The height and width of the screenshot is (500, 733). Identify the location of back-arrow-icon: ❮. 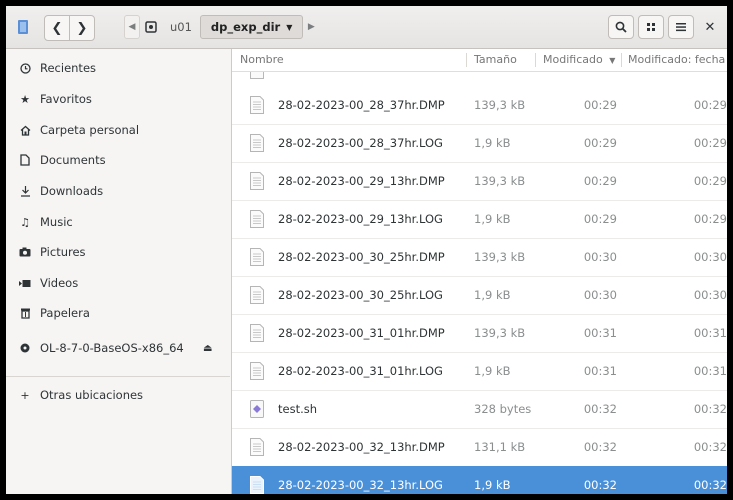
(57, 28).